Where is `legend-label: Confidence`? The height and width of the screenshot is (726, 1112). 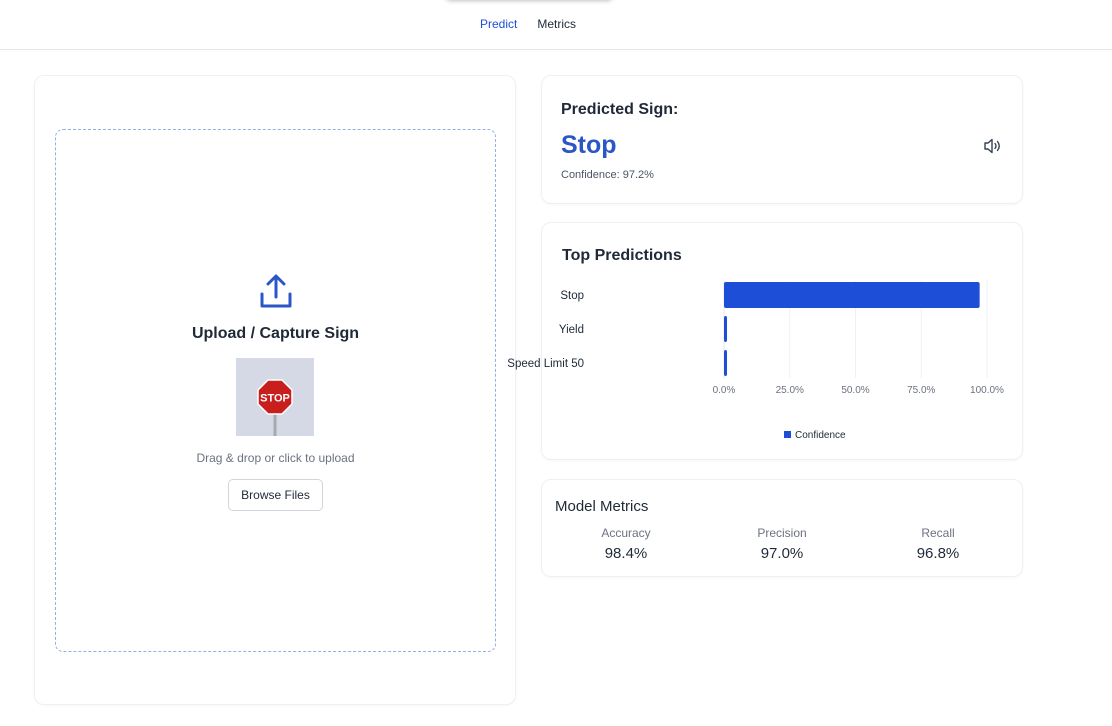 legend-label: Confidence is located at coordinates (820, 435).